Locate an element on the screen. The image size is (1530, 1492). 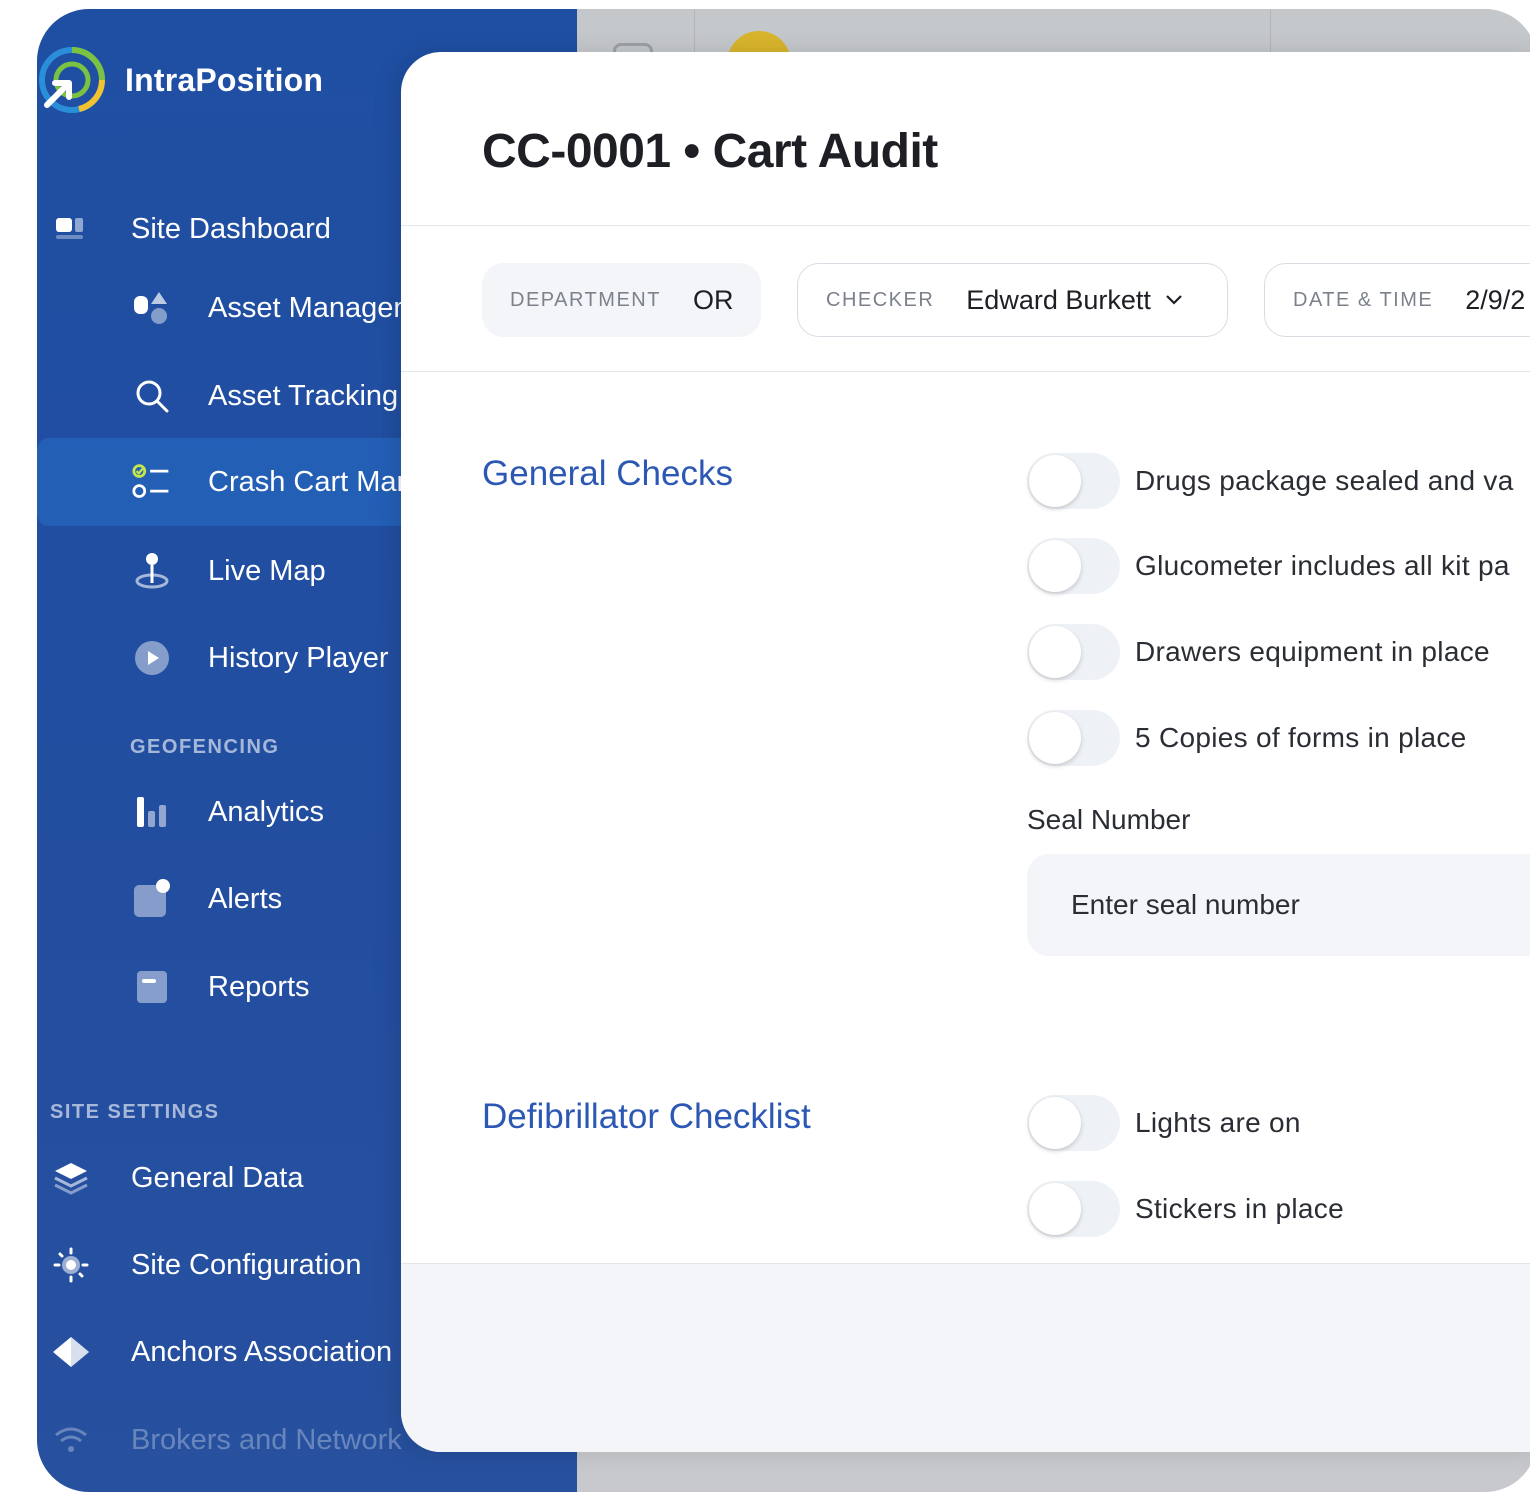
department-chip: DEPARTMENT OR is located at coordinates (622, 300).